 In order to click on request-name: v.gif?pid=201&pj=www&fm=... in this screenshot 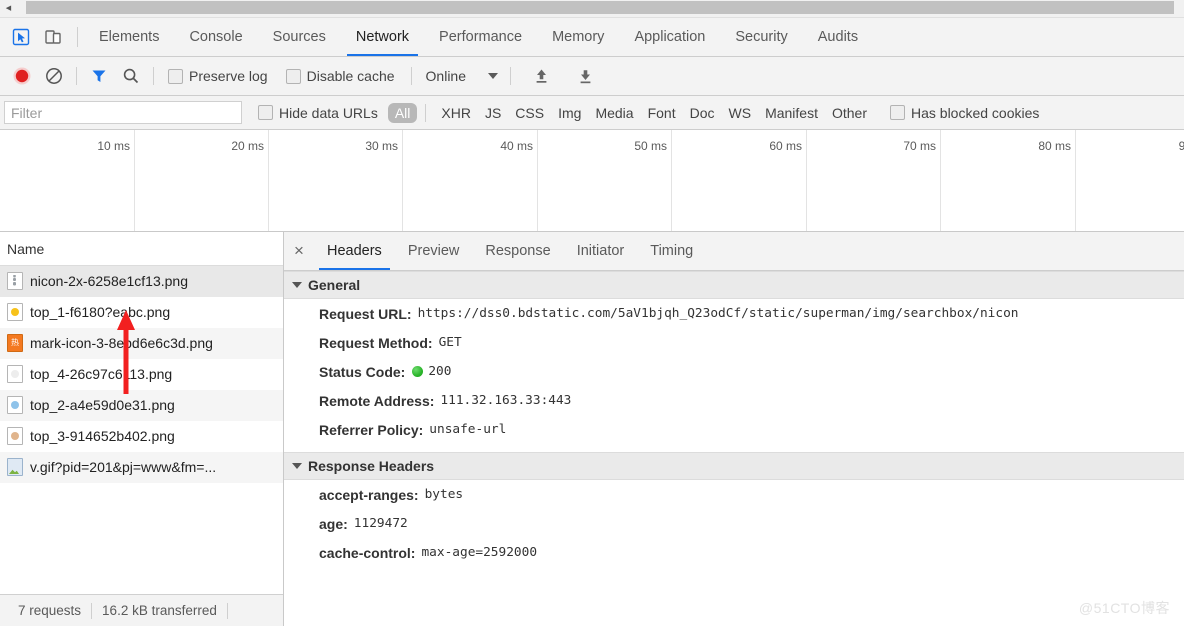, I will do `click(123, 467)`.